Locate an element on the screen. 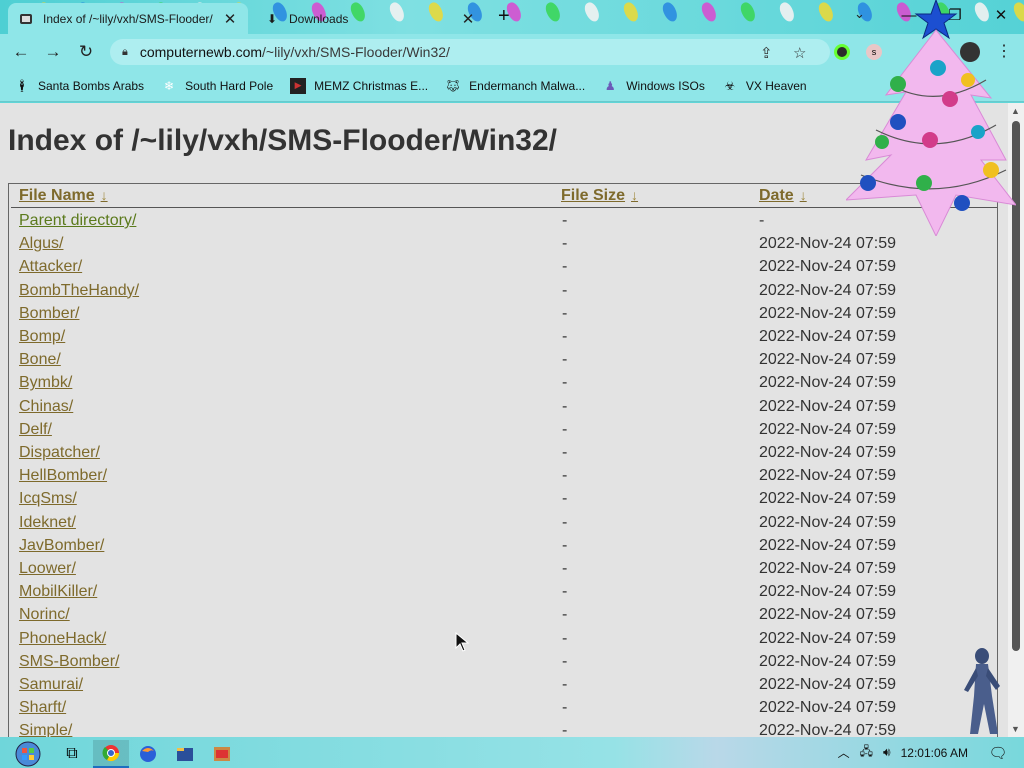 The image size is (1024, 768). column-header-file-size: File Size ↓ is located at coordinates (599, 196).